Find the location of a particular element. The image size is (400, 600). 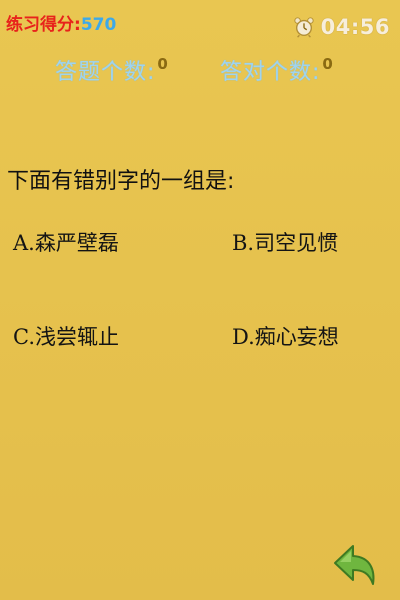

back-button is located at coordinates (356, 565).